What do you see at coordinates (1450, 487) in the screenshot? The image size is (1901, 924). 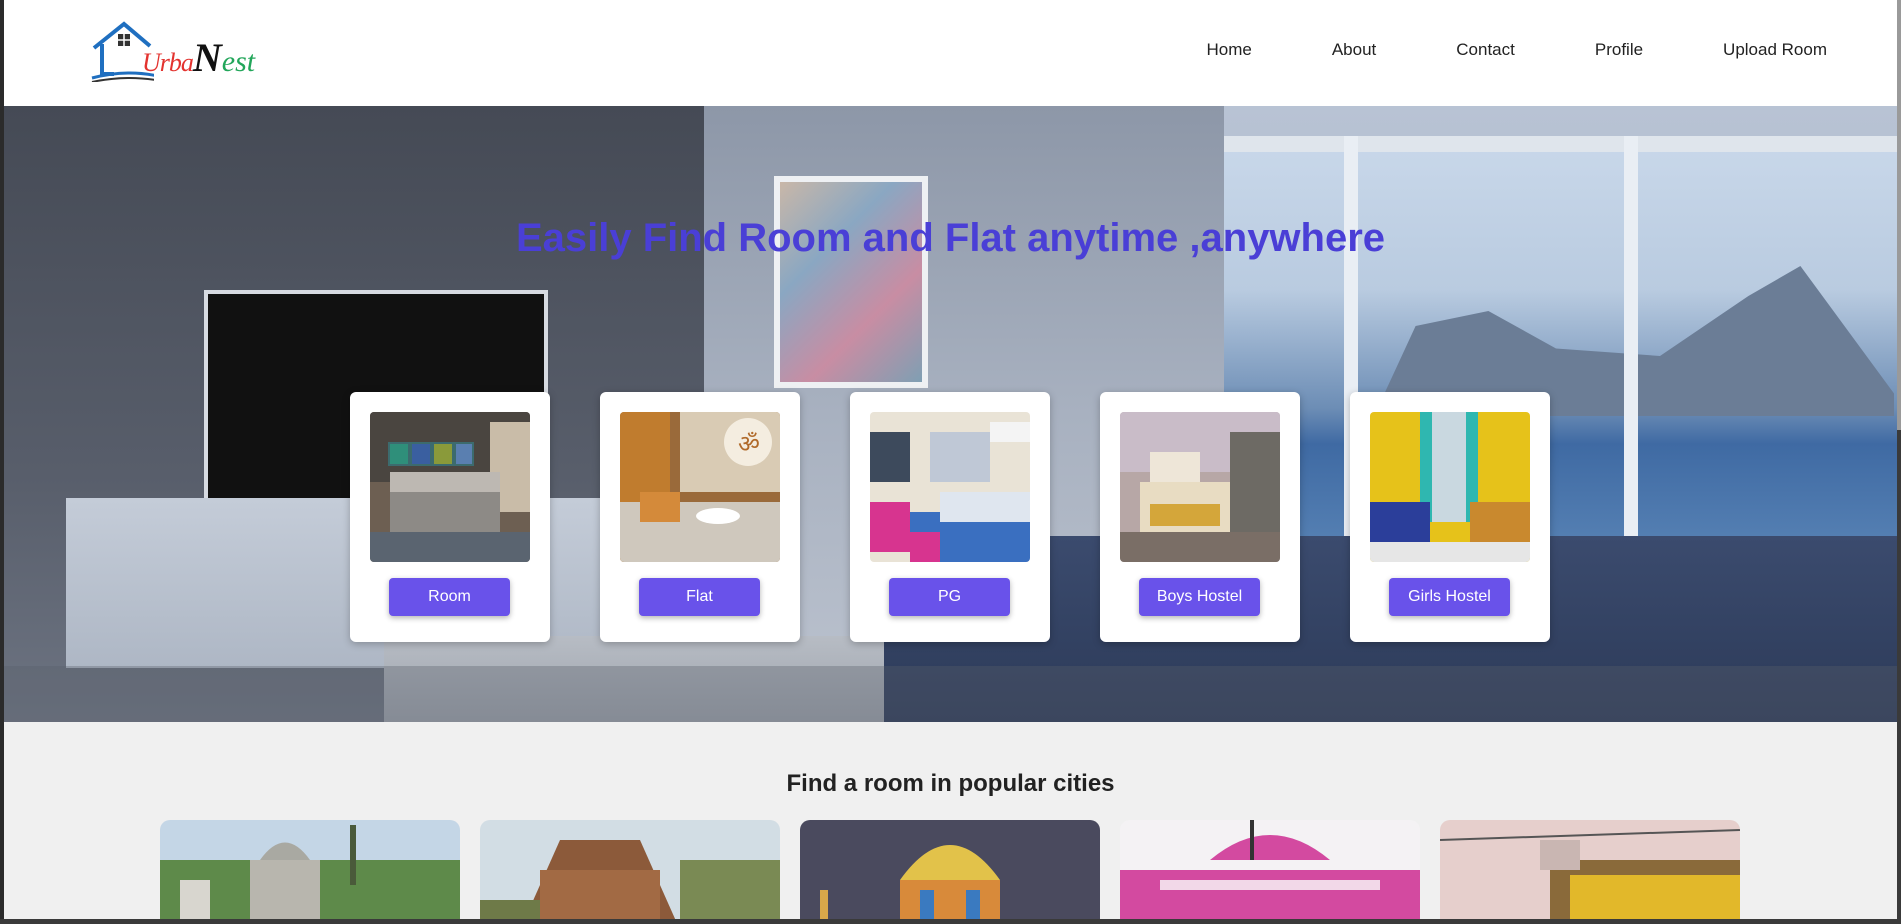 I see `girls-hostel-image` at bounding box center [1450, 487].